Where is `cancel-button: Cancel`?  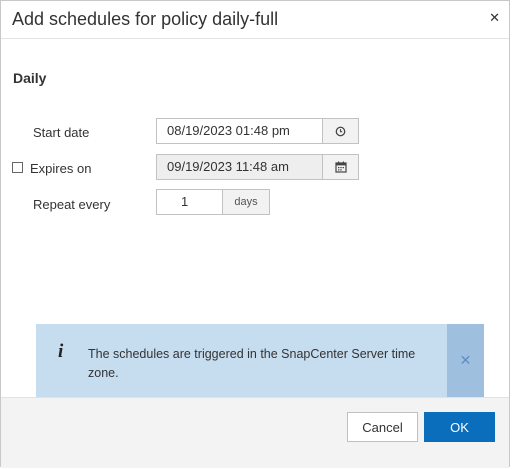
cancel-button: Cancel is located at coordinates (382, 427).